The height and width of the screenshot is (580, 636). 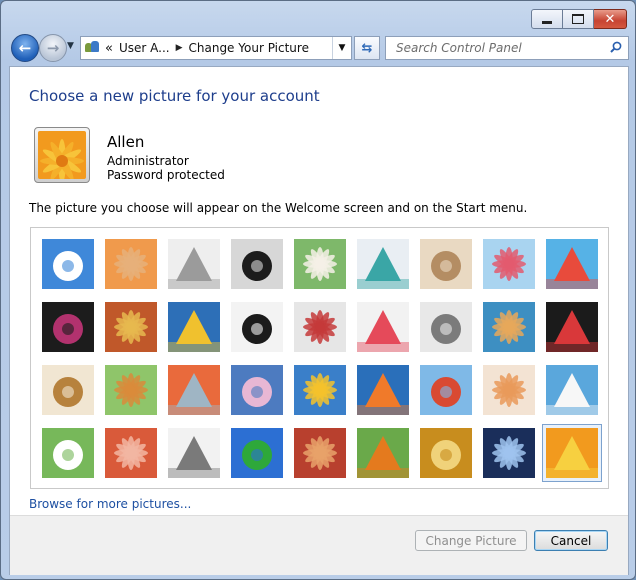 What do you see at coordinates (446, 390) in the screenshot?
I see `picture-hot-air-balloon` at bounding box center [446, 390].